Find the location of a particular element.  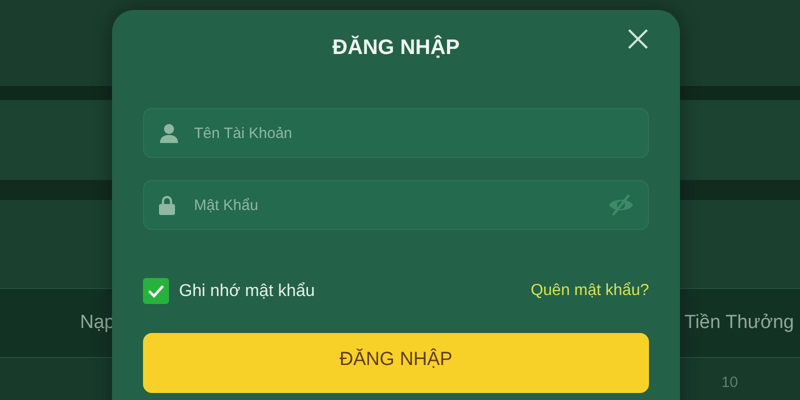

eye-slash-icon is located at coordinates (621, 205).